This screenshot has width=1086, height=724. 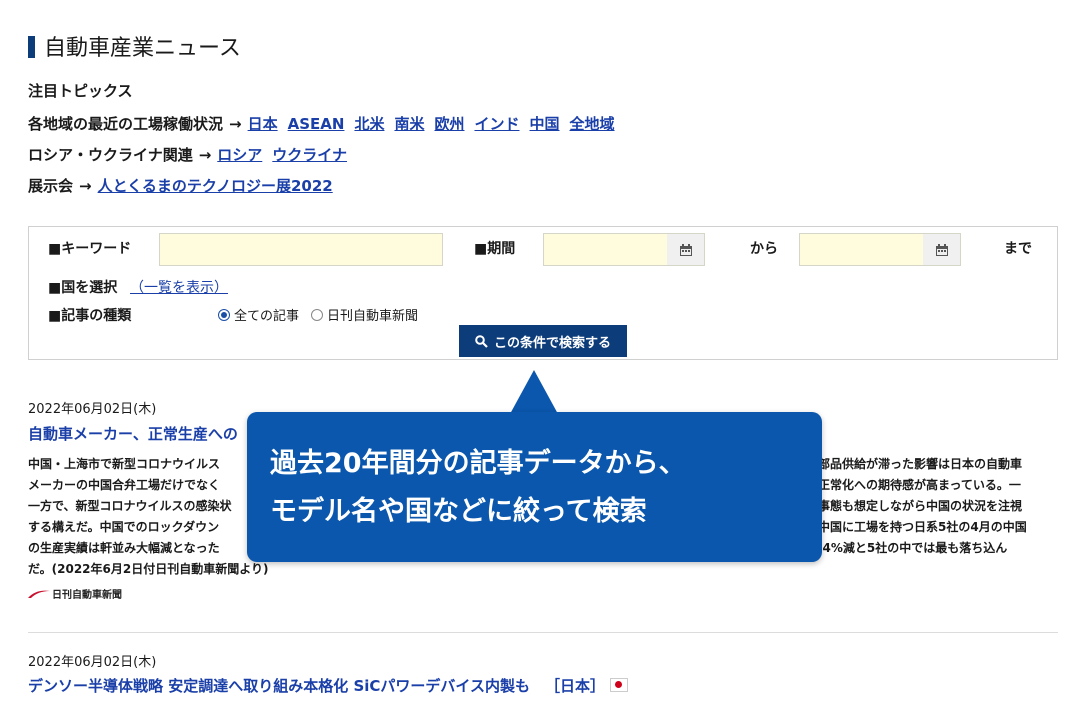 I want to click on period-from-input, so click(x=605, y=249).